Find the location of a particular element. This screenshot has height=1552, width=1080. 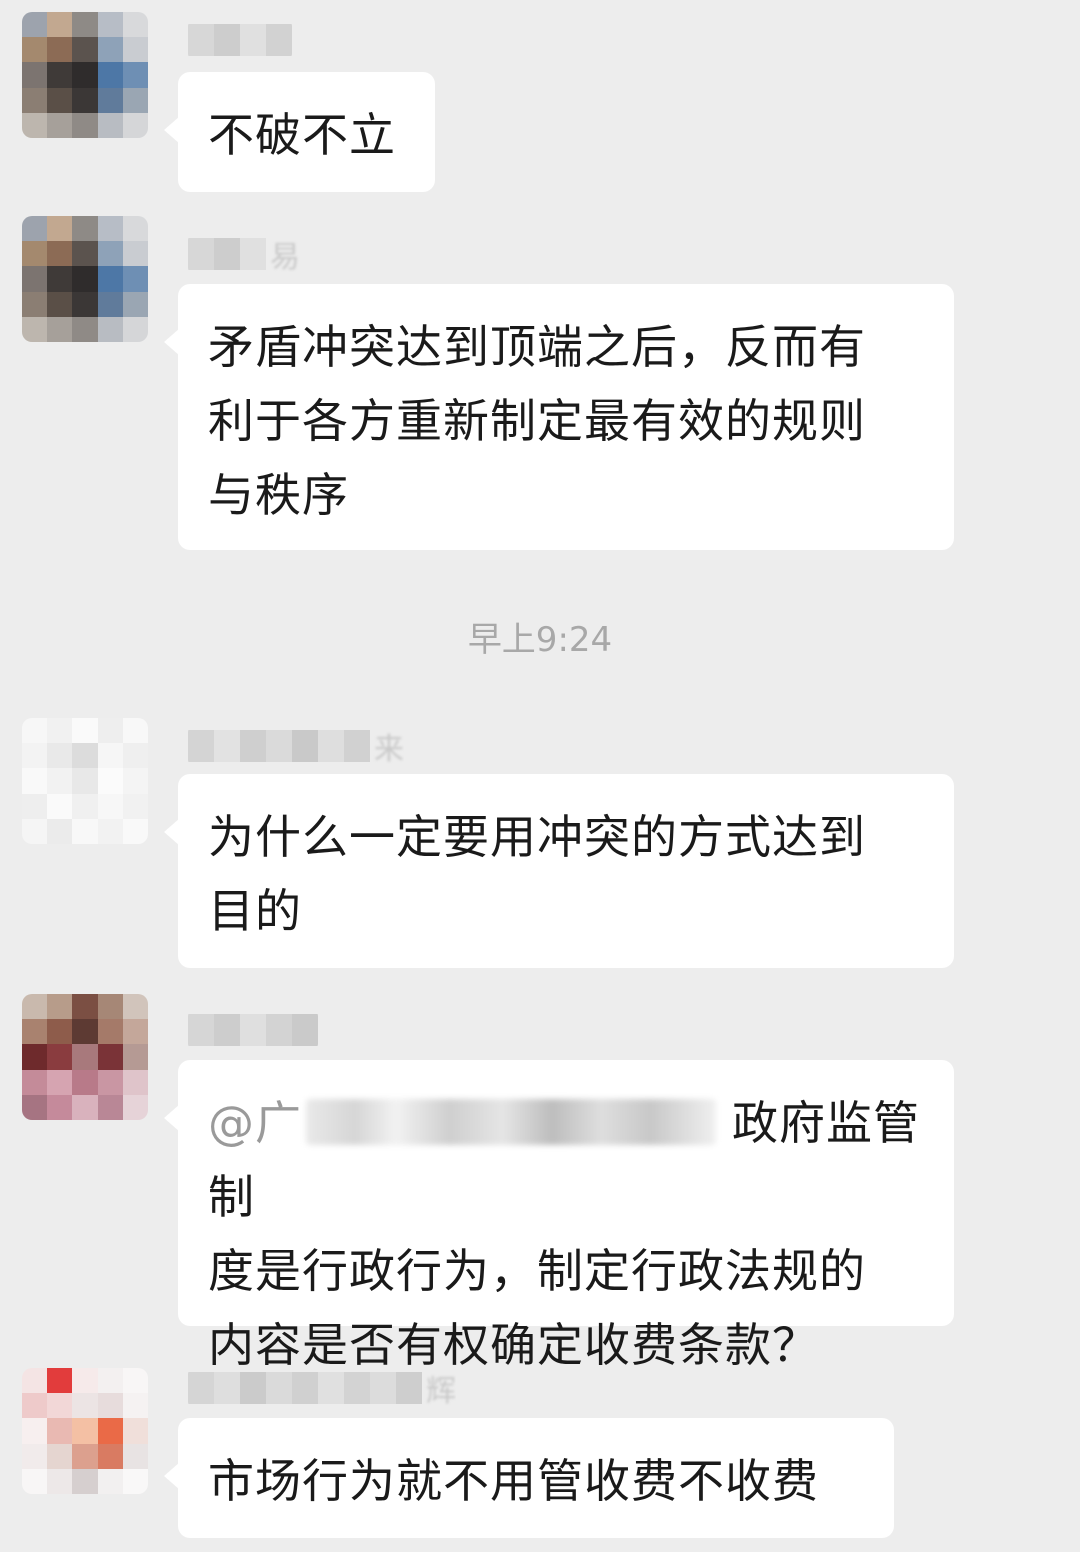

message-text-line: 与秩序 is located at coordinates (278, 495).